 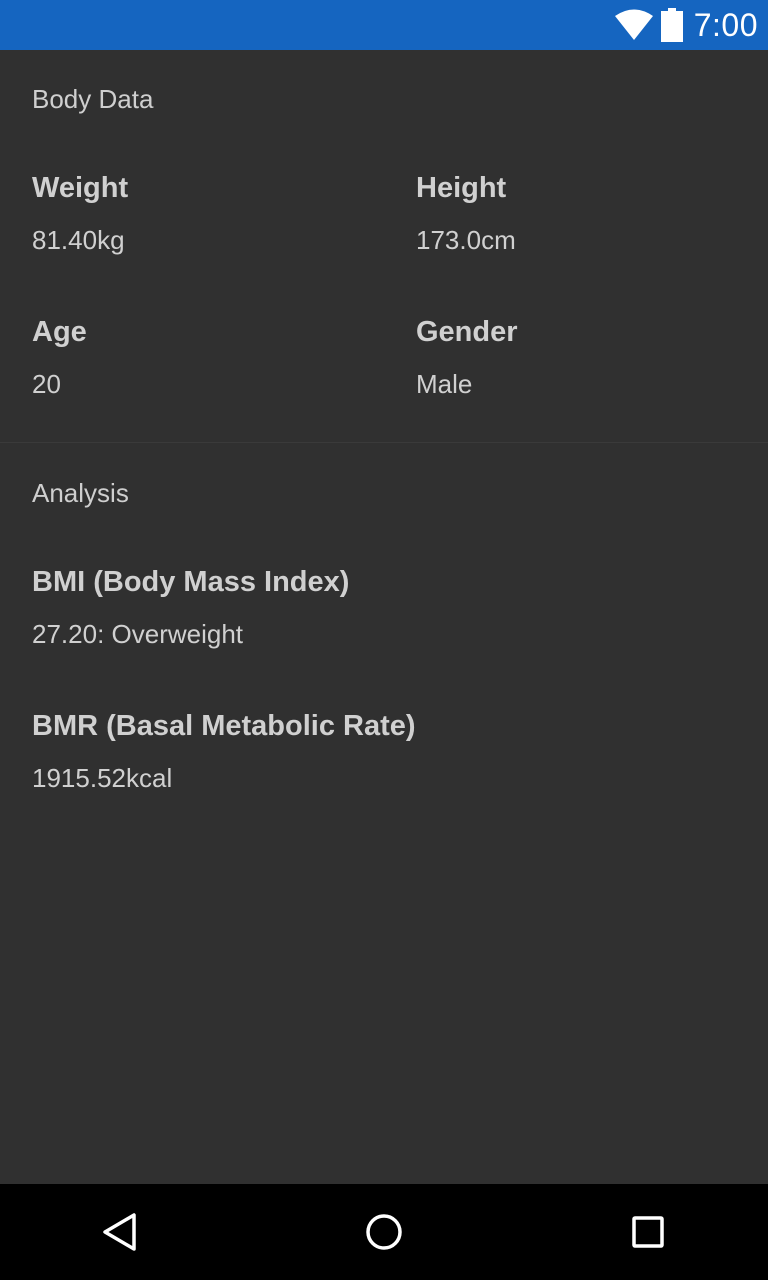 I want to click on body-data-section-title: Body Data, so click(x=93, y=99).